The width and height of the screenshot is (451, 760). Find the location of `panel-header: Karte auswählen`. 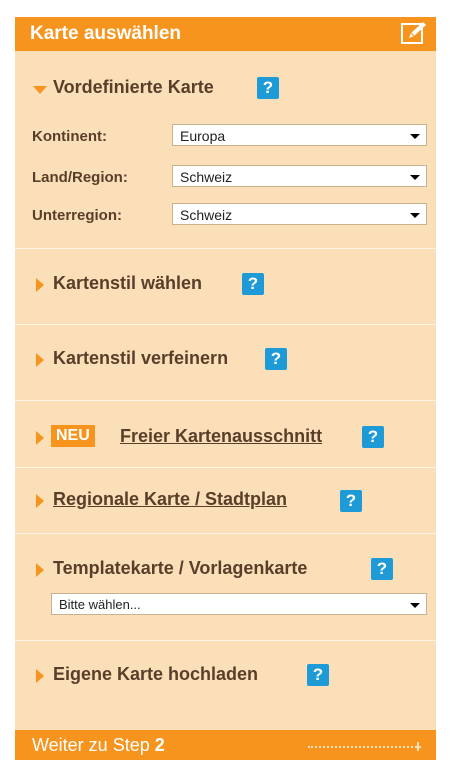

panel-header: Karte auswählen is located at coordinates (225, 34).